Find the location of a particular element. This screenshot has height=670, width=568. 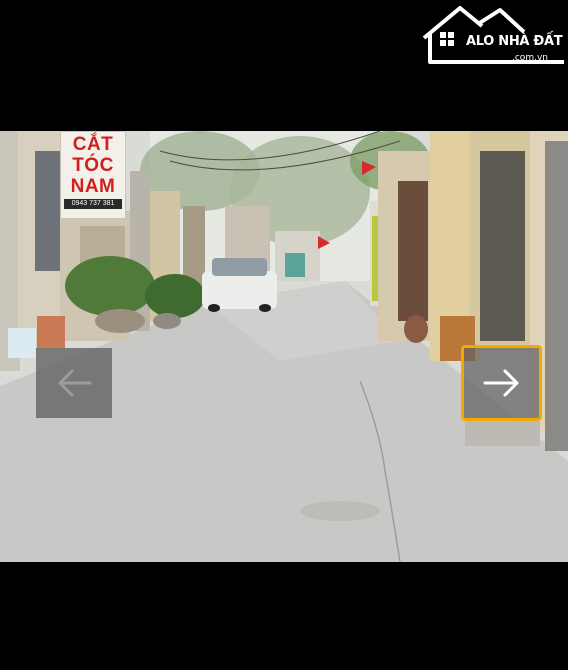

arrow-right-icon is located at coordinates (500, 383).